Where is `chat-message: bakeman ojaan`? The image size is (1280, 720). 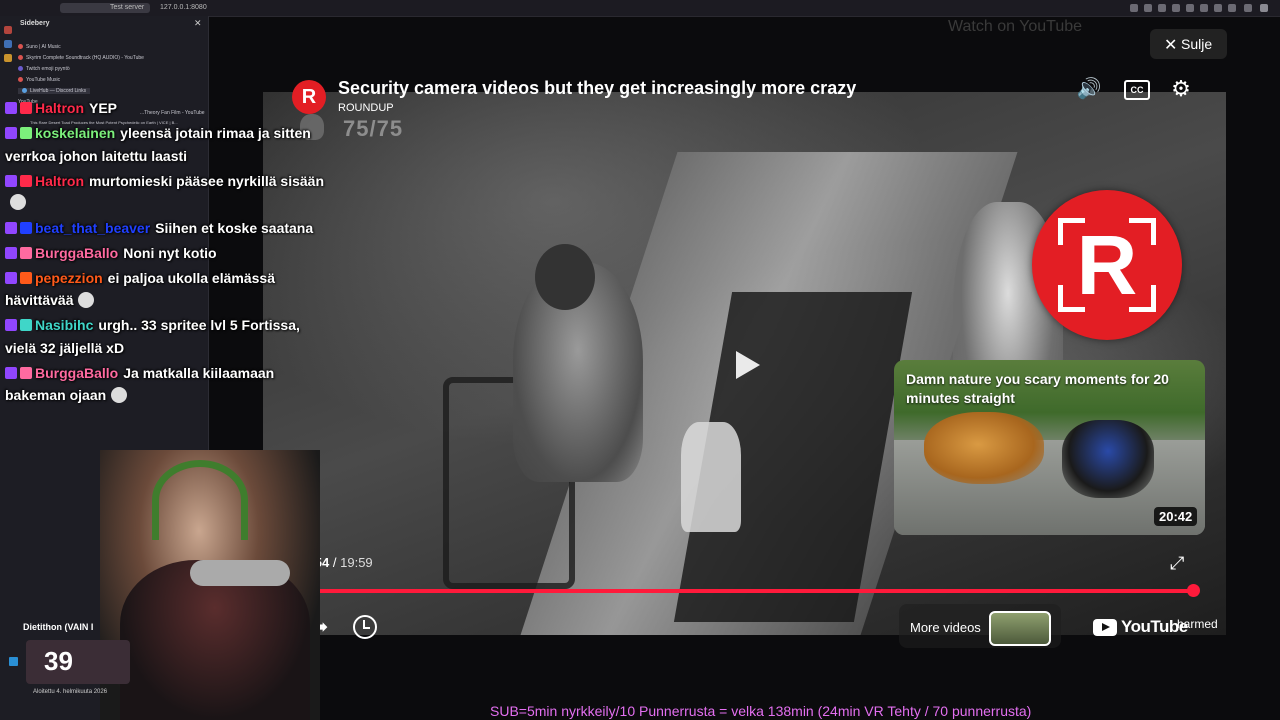
chat-message: bakeman ojaan is located at coordinates (66, 395).